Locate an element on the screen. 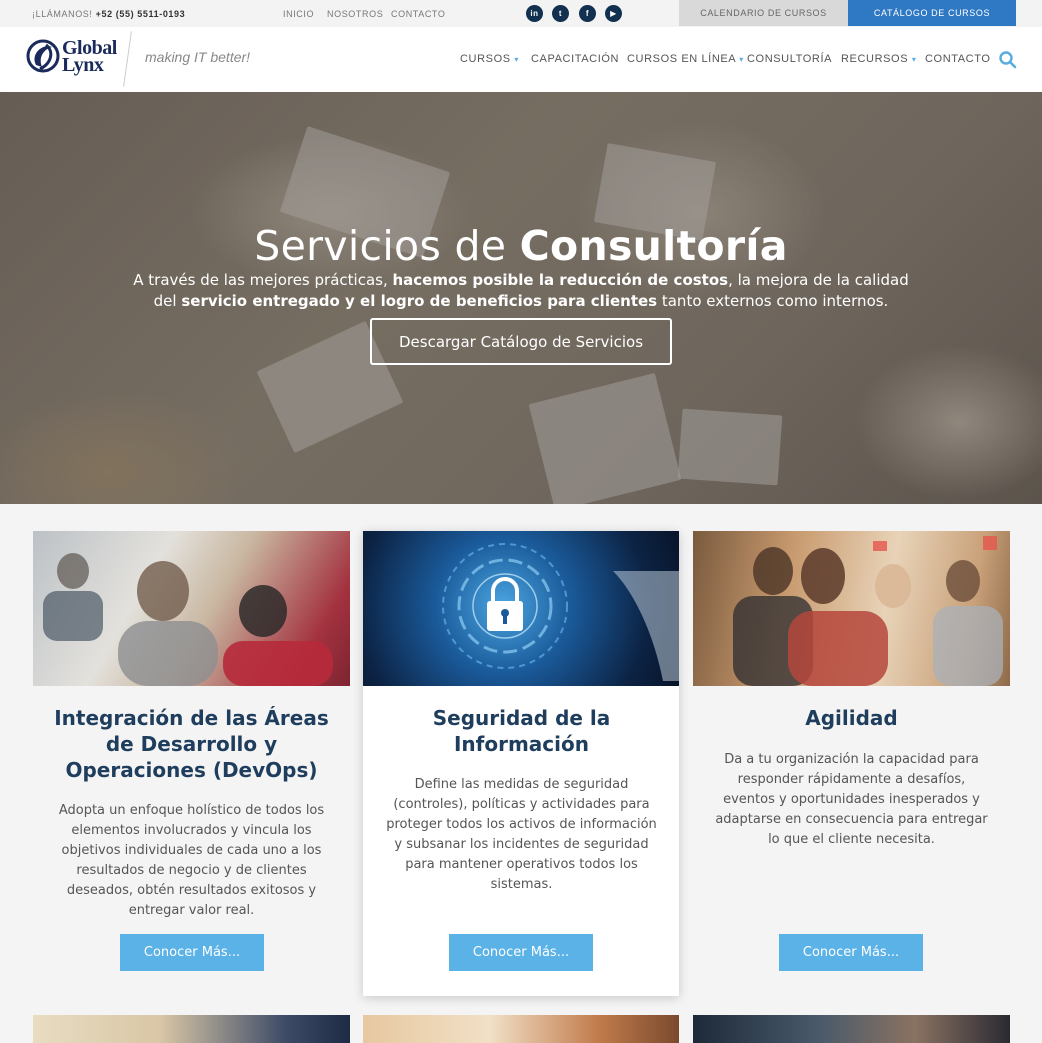  global-lynx-logo-icon is located at coordinates (43, 56).